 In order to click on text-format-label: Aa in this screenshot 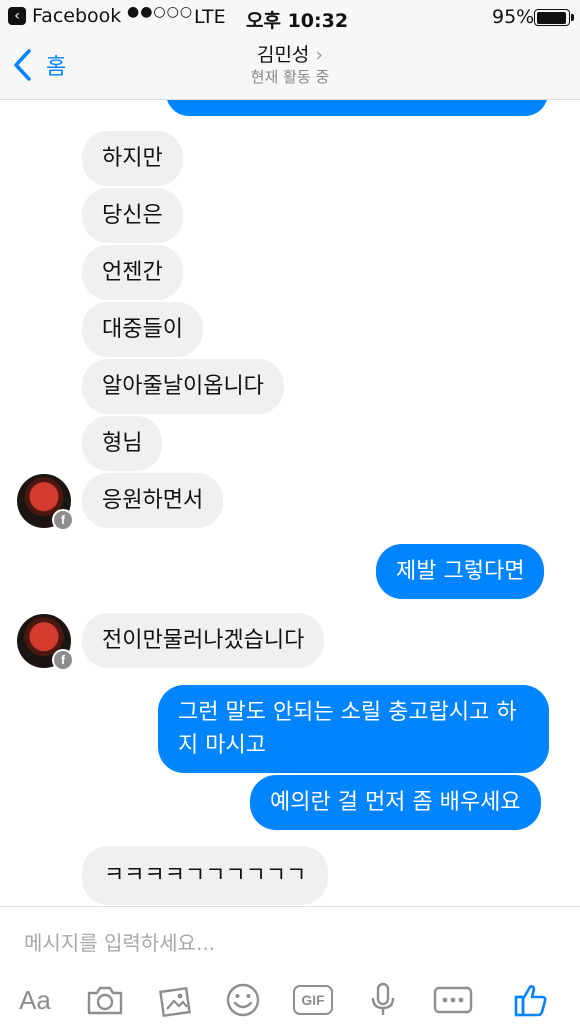, I will do `click(35, 999)`.